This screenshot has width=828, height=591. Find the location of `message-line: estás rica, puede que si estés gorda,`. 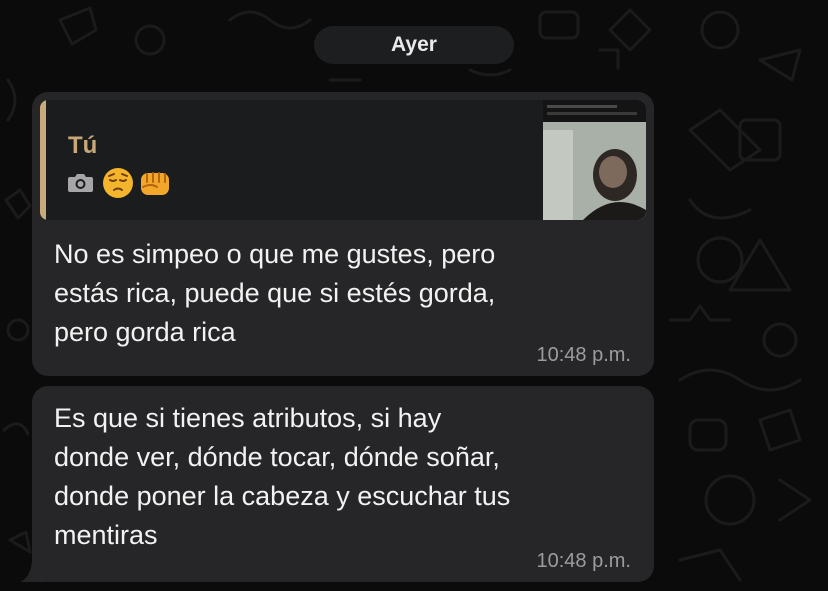

message-line: estás rica, puede que si estés gorda, is located at coordinates (275, 293).